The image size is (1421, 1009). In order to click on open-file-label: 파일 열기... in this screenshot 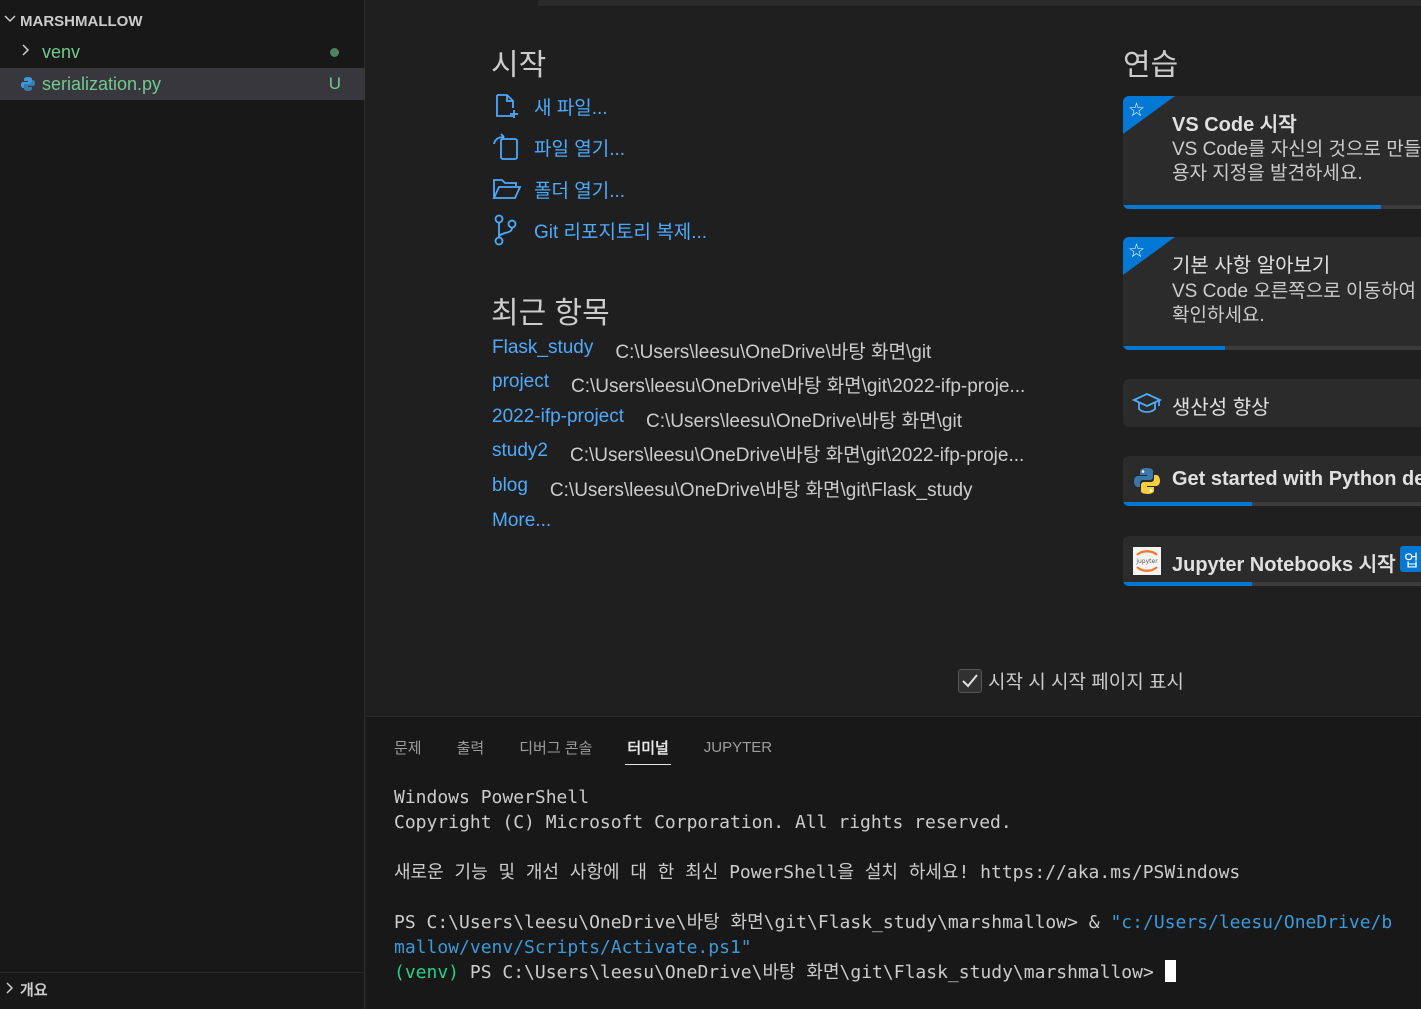, I will do `click(580, 149)`.